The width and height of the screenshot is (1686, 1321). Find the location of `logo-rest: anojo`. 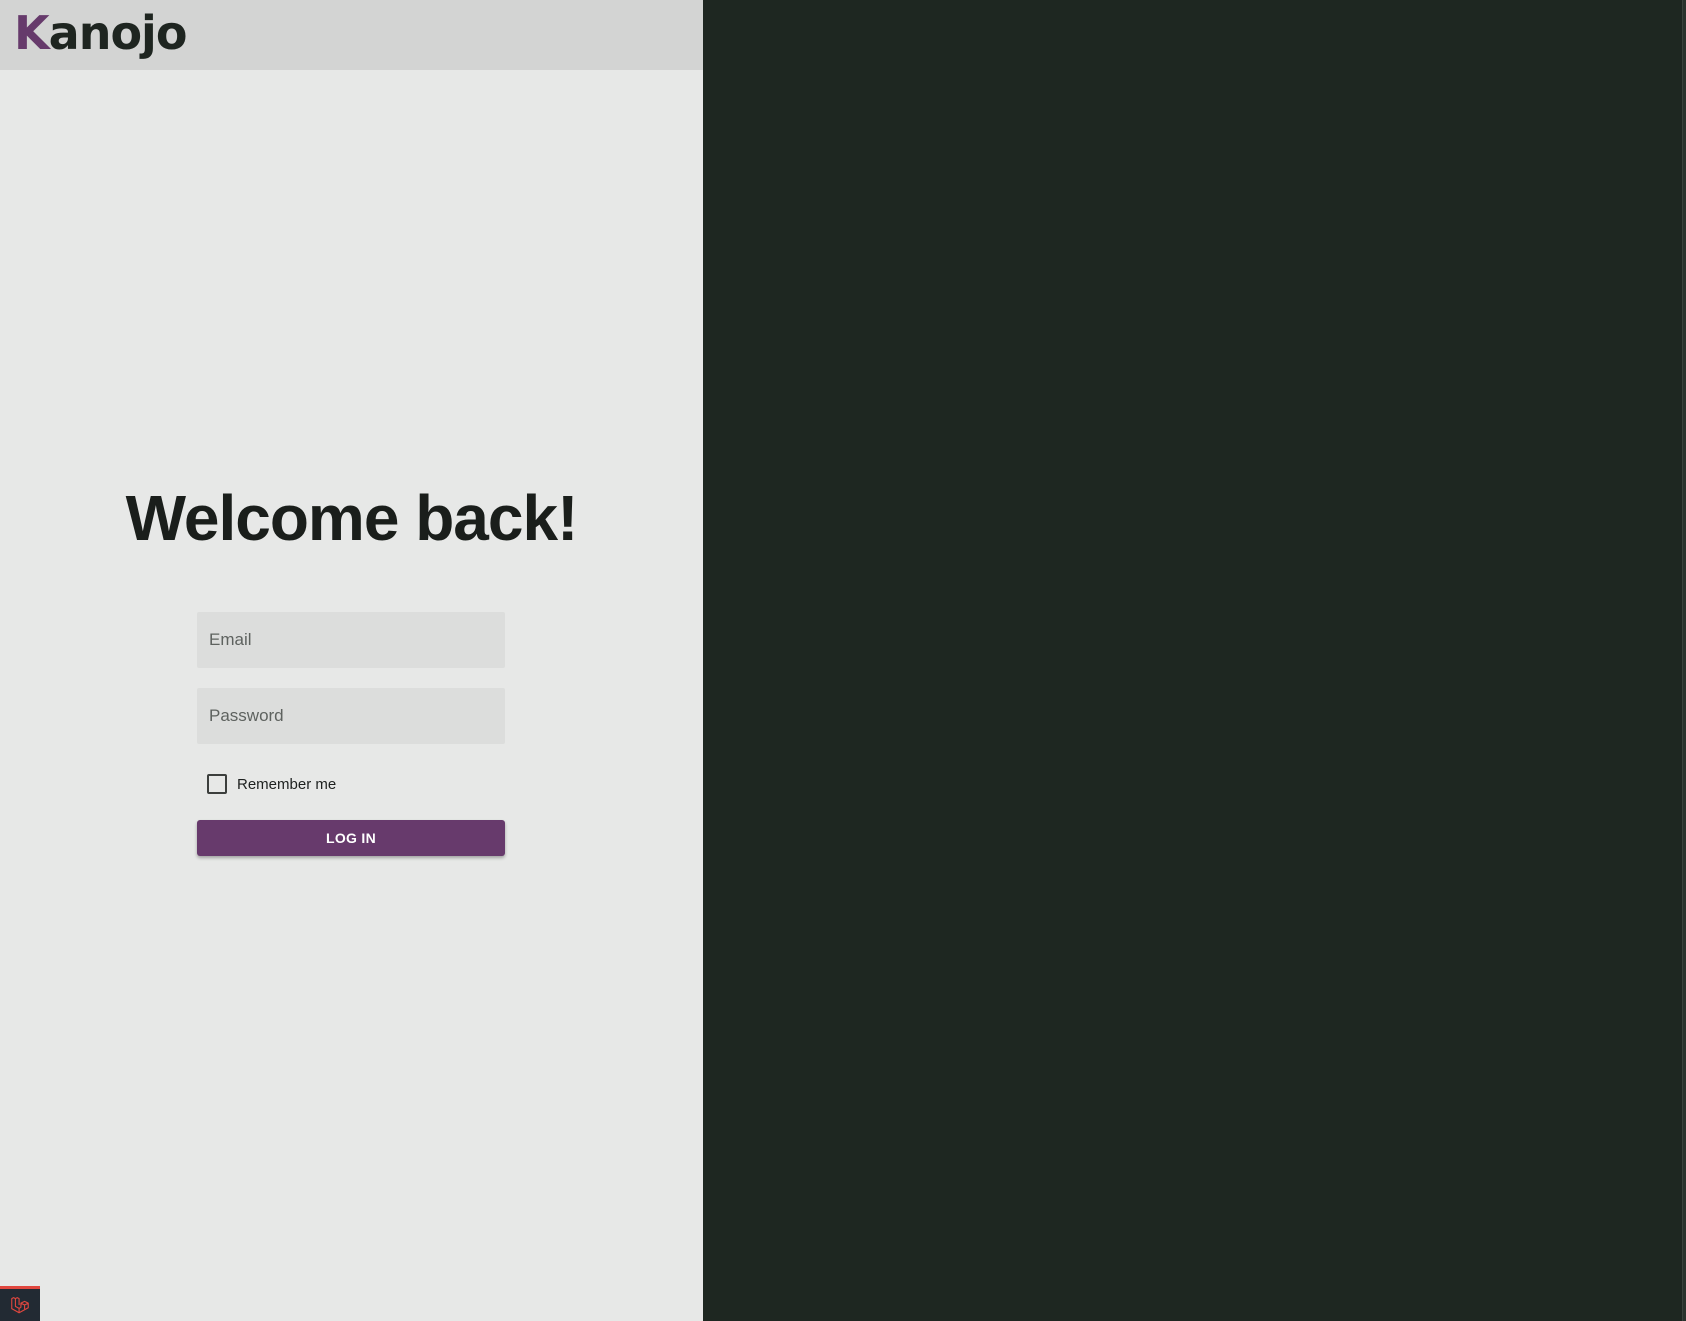

logo-rest: anojo is located at coordinates (118, 33).